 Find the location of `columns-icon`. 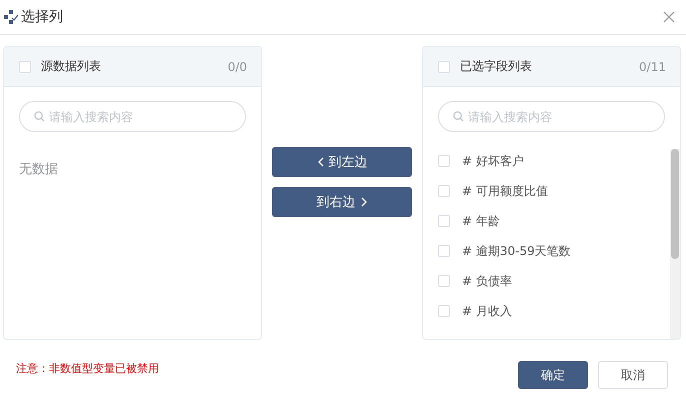

columns-icon is located at coordinates (11, 17).